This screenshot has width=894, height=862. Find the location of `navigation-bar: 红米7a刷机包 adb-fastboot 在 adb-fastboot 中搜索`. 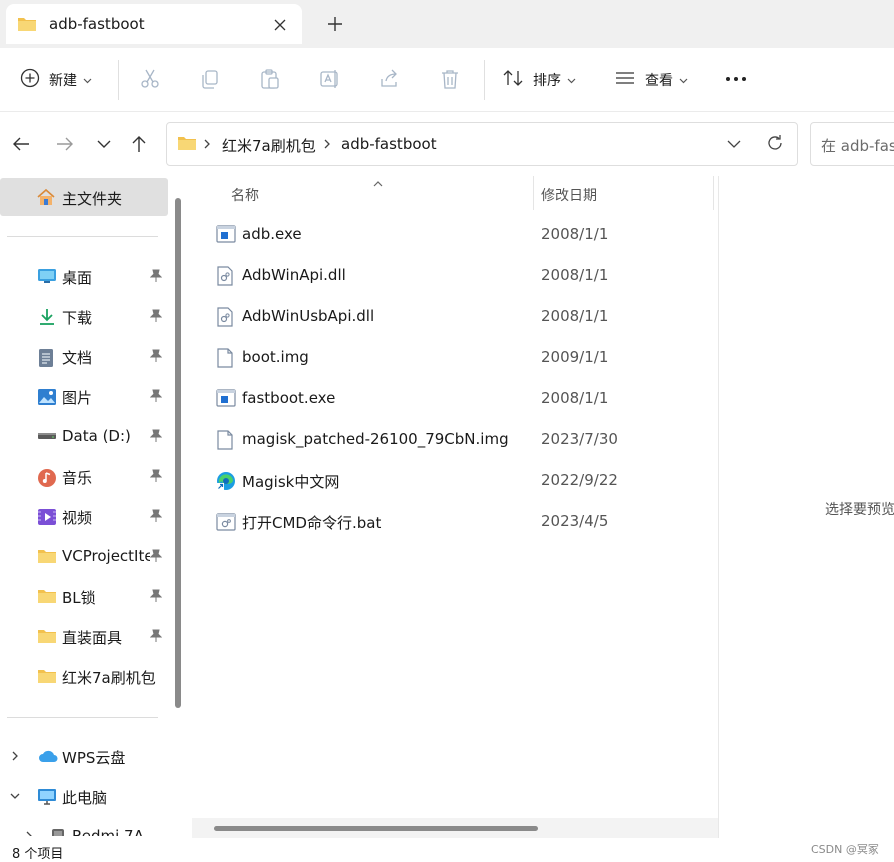

navigation-bar: 红米7a刷机包 adb-fastboot 在 adb-fastboot 中搜索 is located at coordinates (447, 144).